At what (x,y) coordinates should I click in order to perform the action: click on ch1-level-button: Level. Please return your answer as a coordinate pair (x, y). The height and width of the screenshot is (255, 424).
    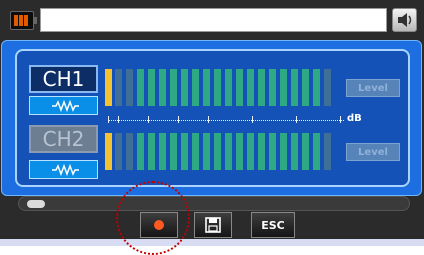
    Looking at the image, I should click on (373, 88).